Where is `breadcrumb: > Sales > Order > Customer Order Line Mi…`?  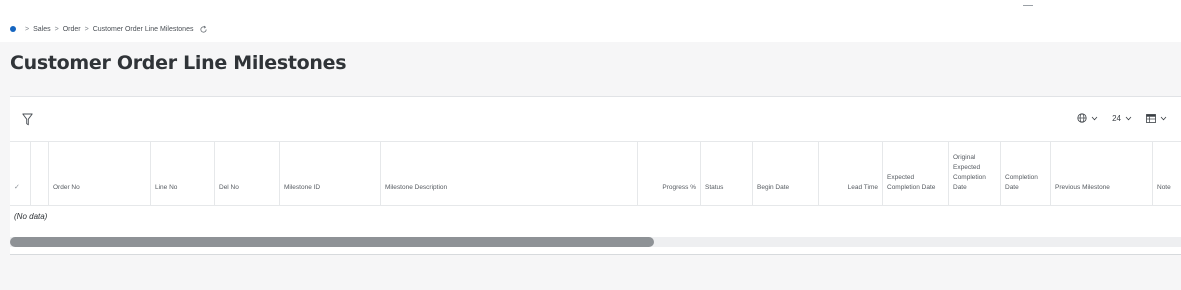
breadcrumb: > Sales > Order > Customer Order Line Mi… is located at coordinates (109, 29).